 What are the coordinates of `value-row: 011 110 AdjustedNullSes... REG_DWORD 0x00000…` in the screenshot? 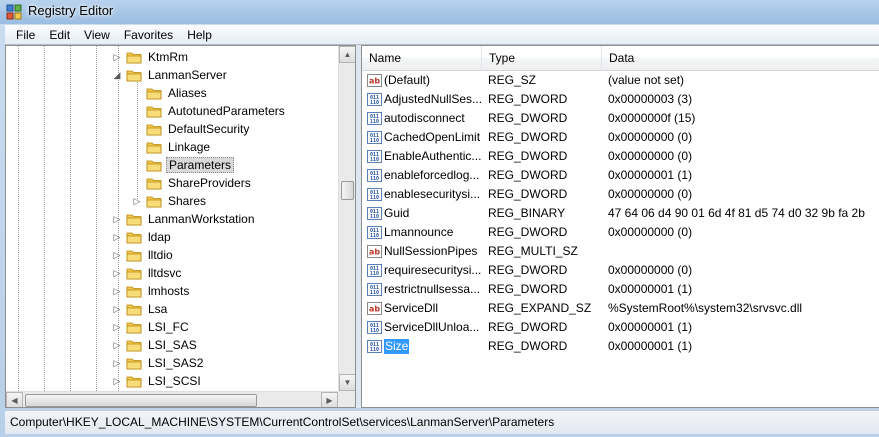 It's located at (620, 99).